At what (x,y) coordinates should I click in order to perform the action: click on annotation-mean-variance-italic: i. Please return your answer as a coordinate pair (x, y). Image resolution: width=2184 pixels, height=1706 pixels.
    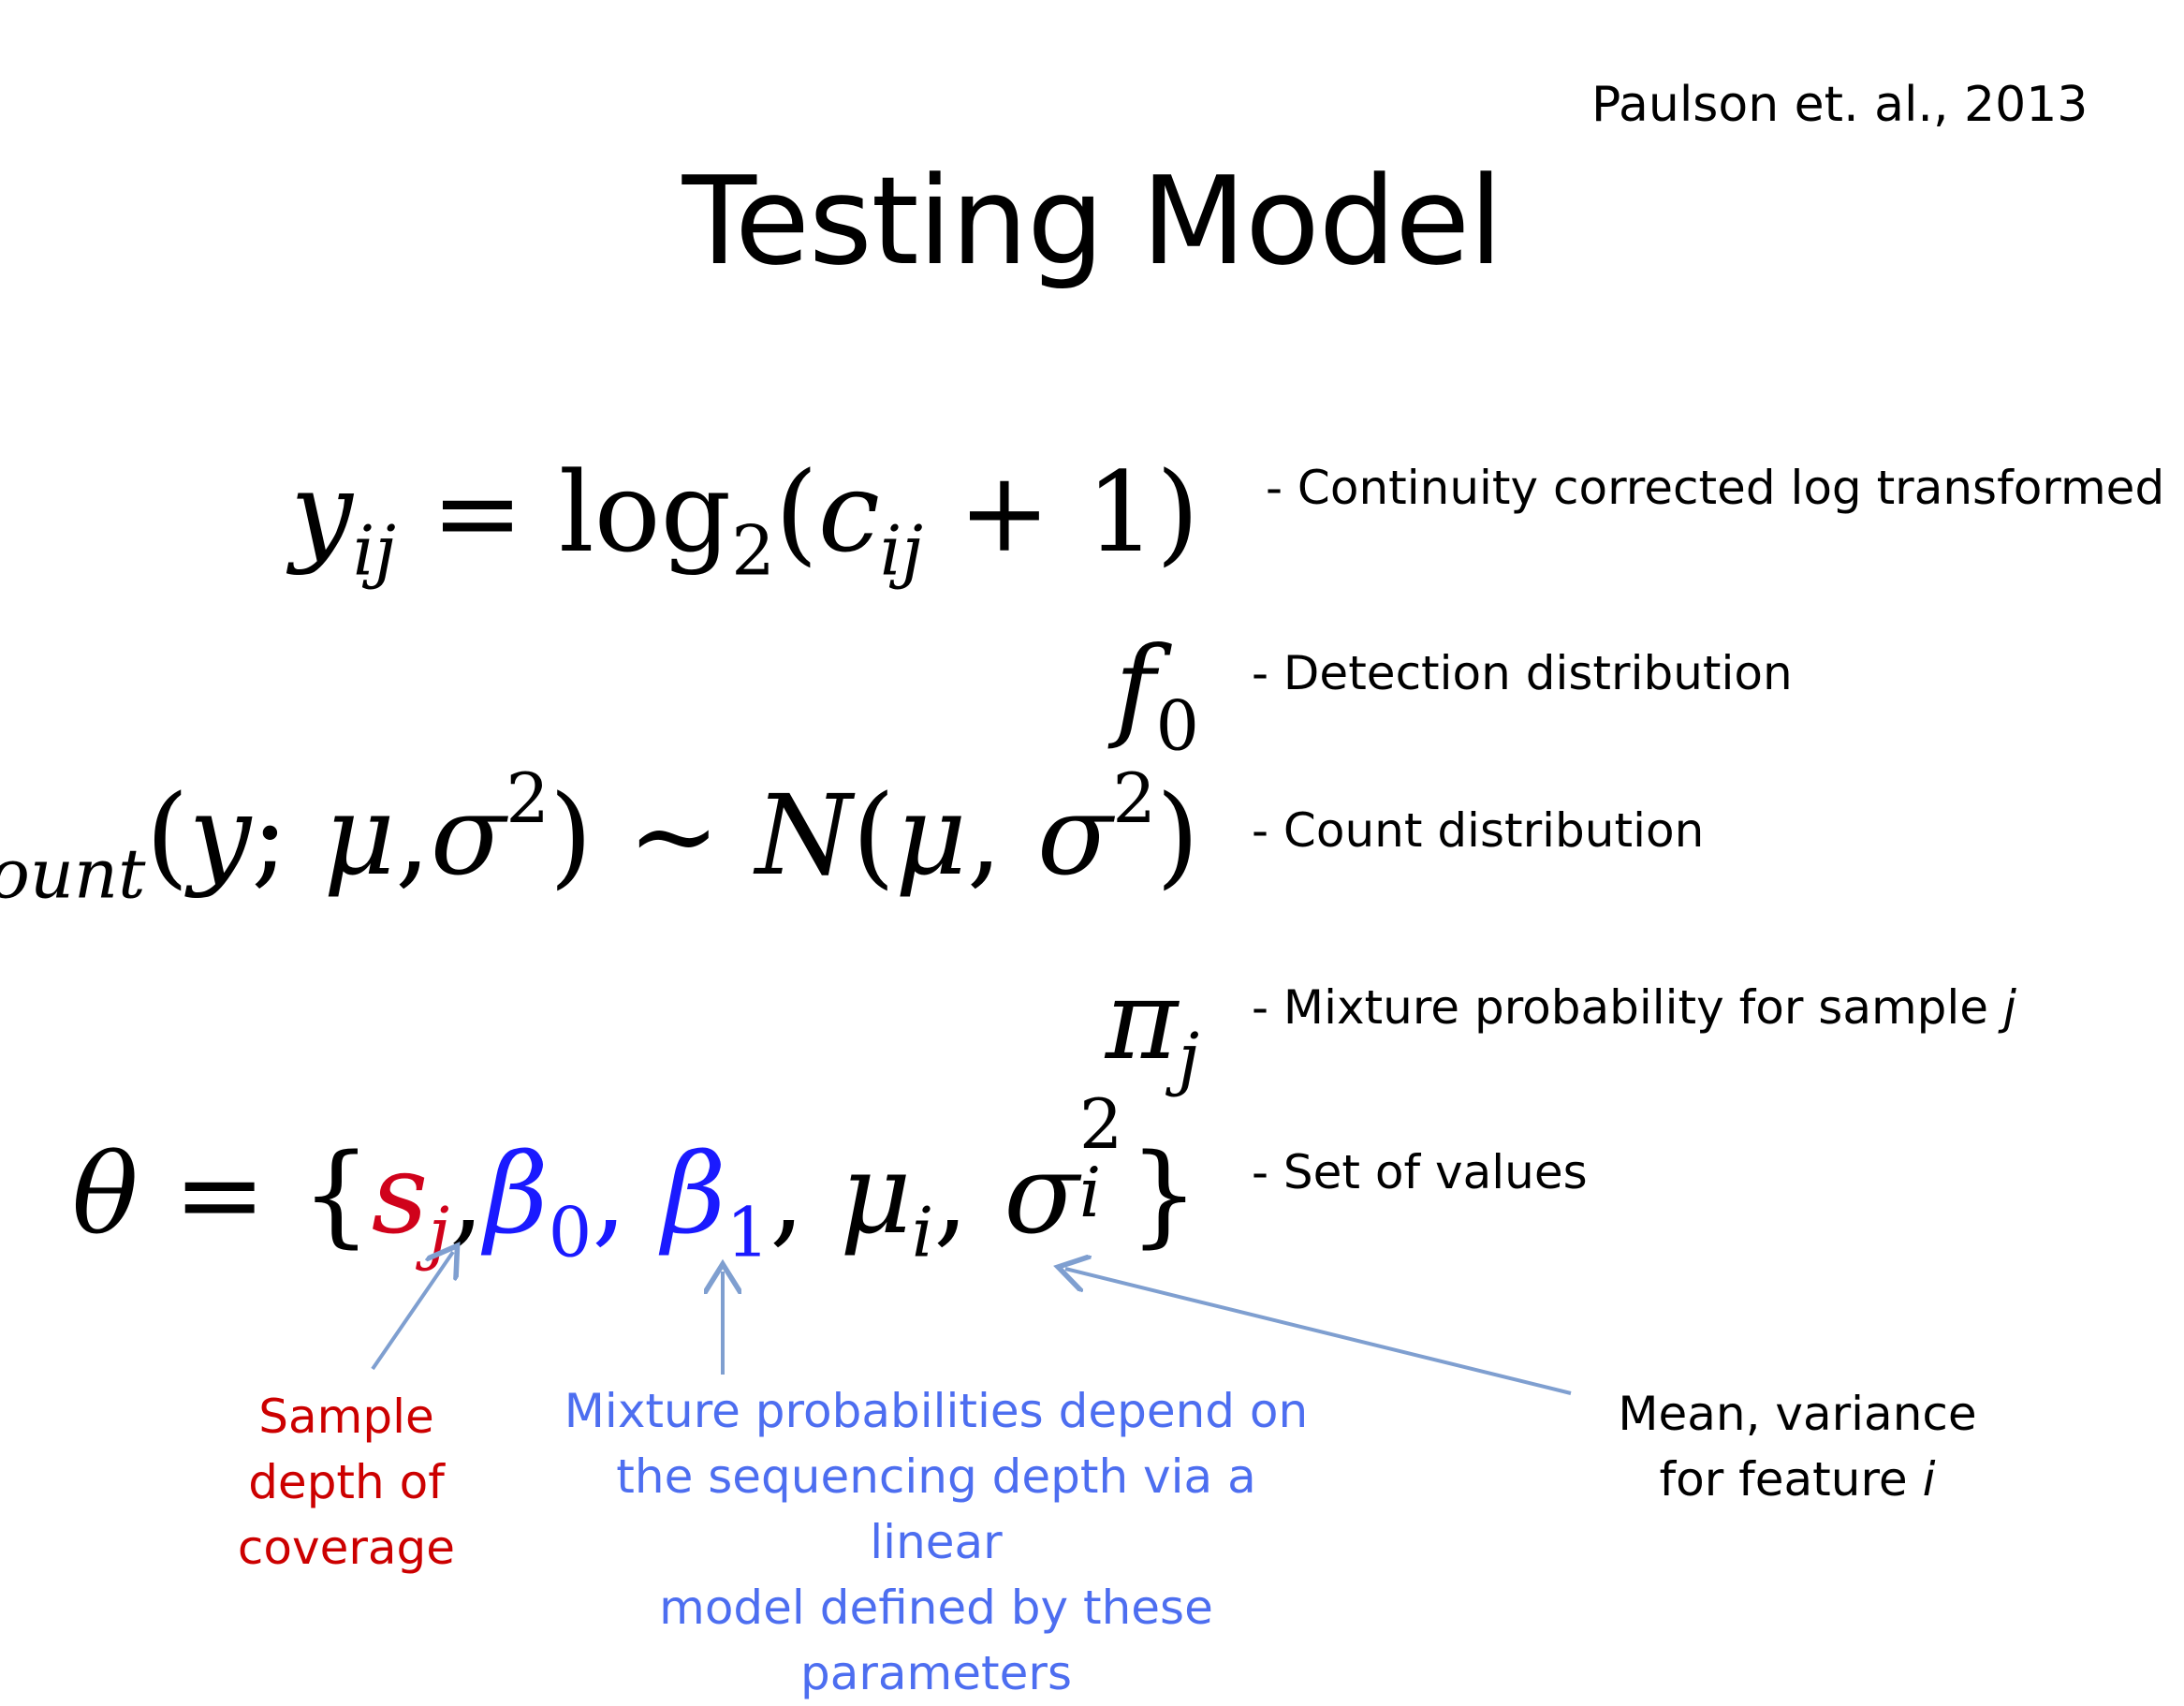
    Looking at the image, I should click on (1929, 1479).